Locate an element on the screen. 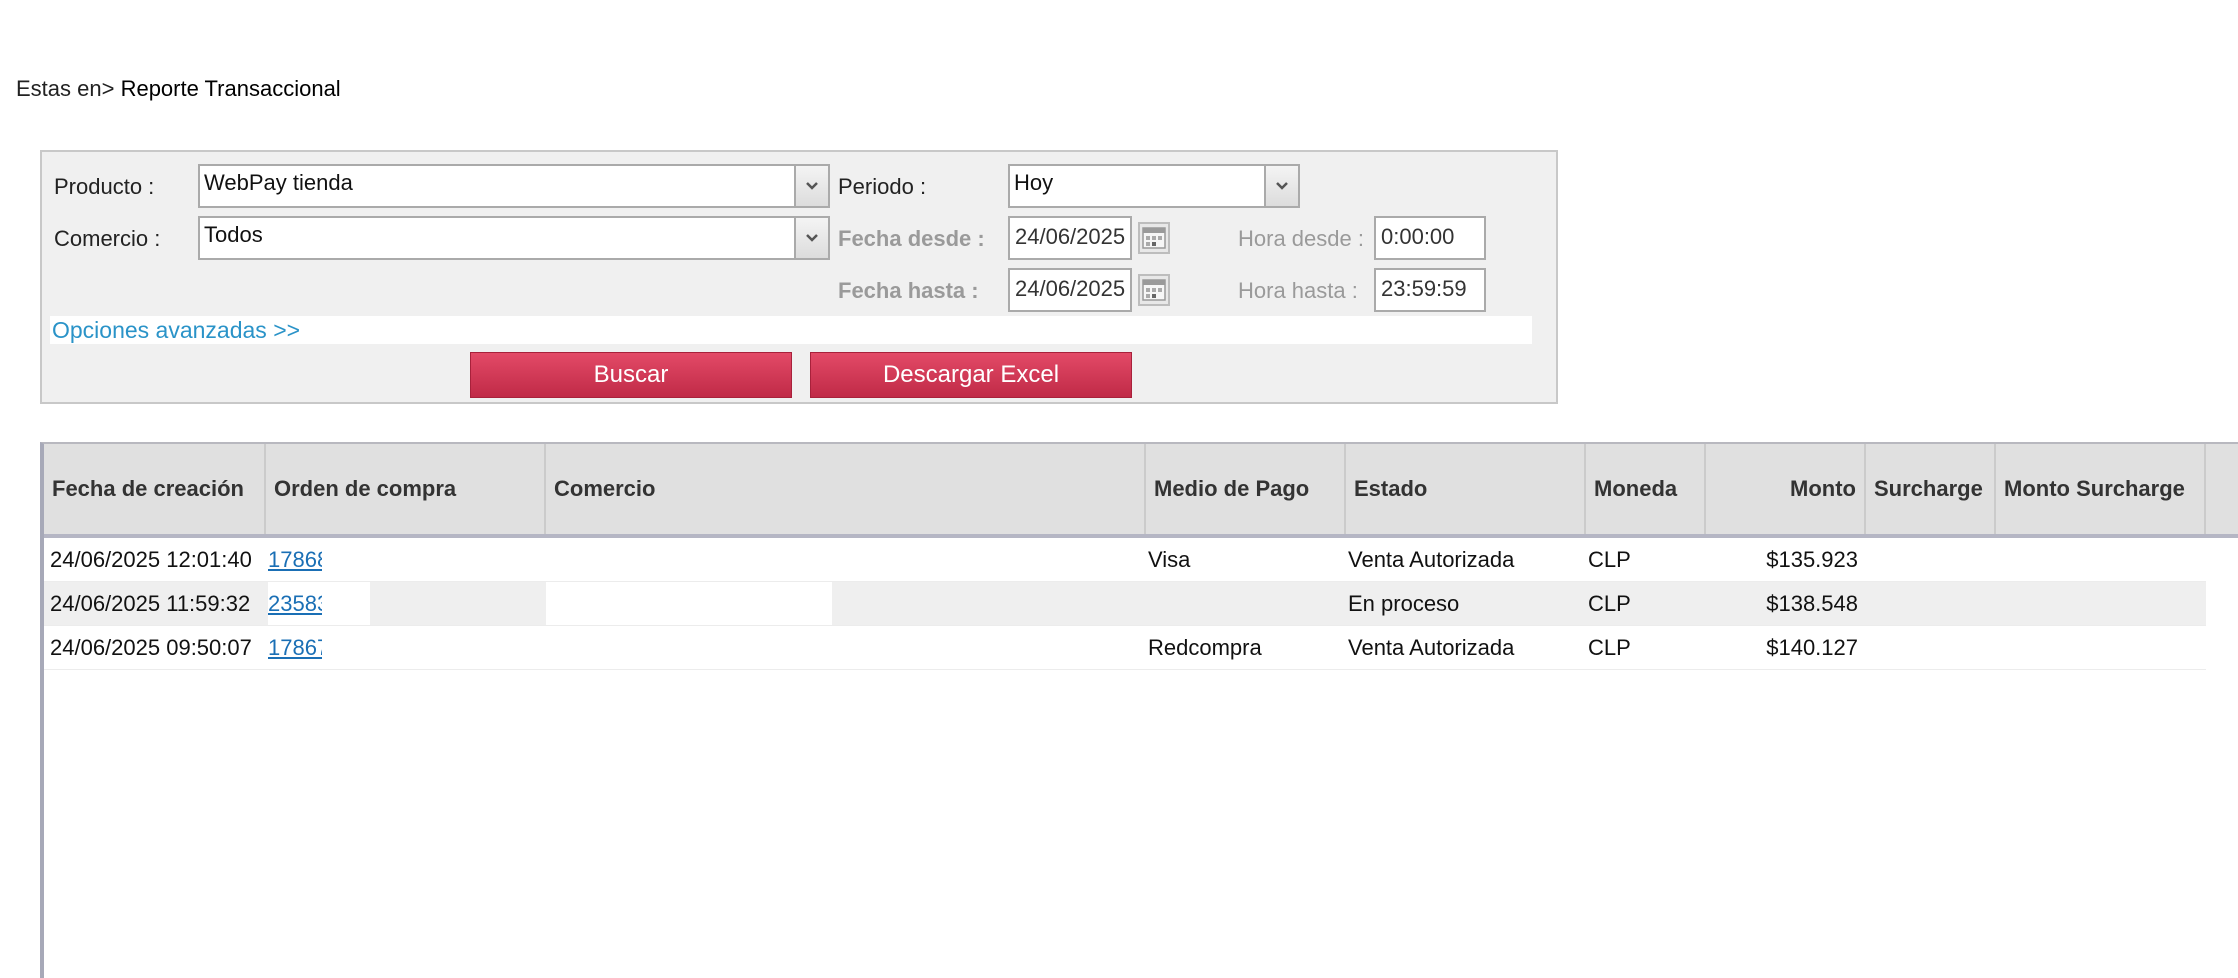 This screenshot has width=2238, height=978. periodo-select-value: Hoy is located at coordinates (1034, 182).